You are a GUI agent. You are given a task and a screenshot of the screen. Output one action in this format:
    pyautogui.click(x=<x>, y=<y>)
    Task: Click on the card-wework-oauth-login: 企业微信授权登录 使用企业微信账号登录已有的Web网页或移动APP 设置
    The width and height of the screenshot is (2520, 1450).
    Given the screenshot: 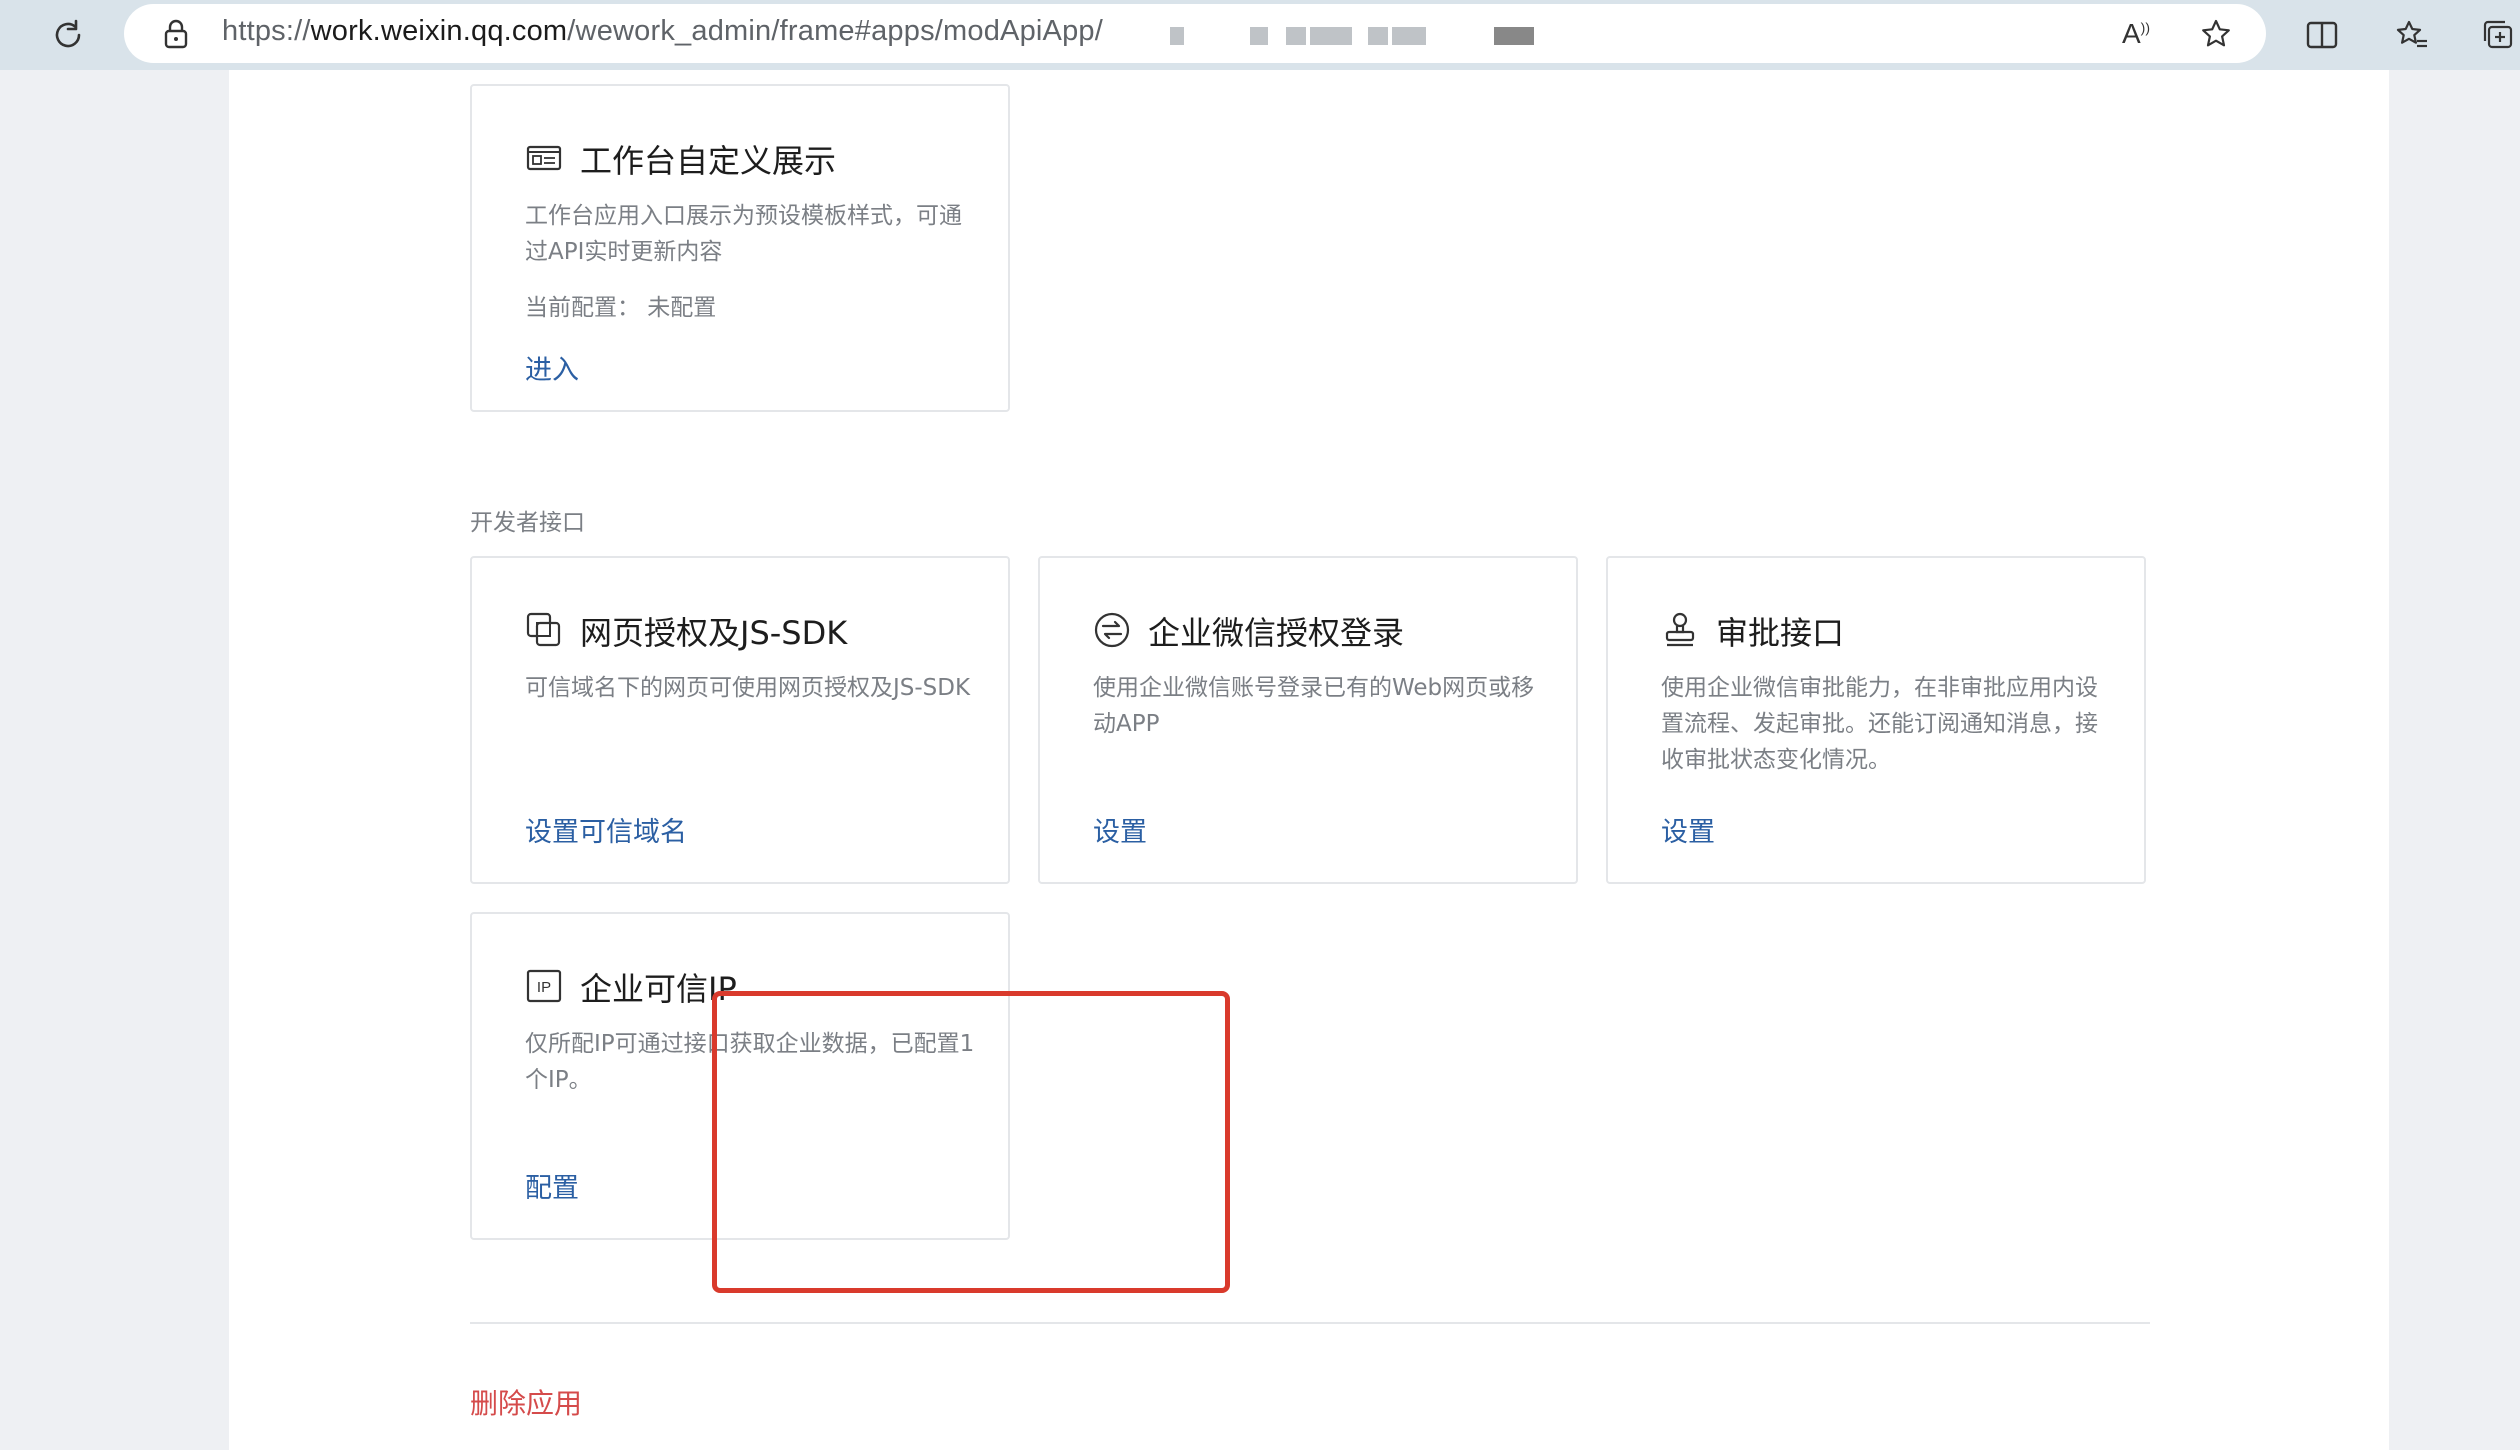 What is the action you would take?
    pyautogui.click(x=1308, y=720)
    